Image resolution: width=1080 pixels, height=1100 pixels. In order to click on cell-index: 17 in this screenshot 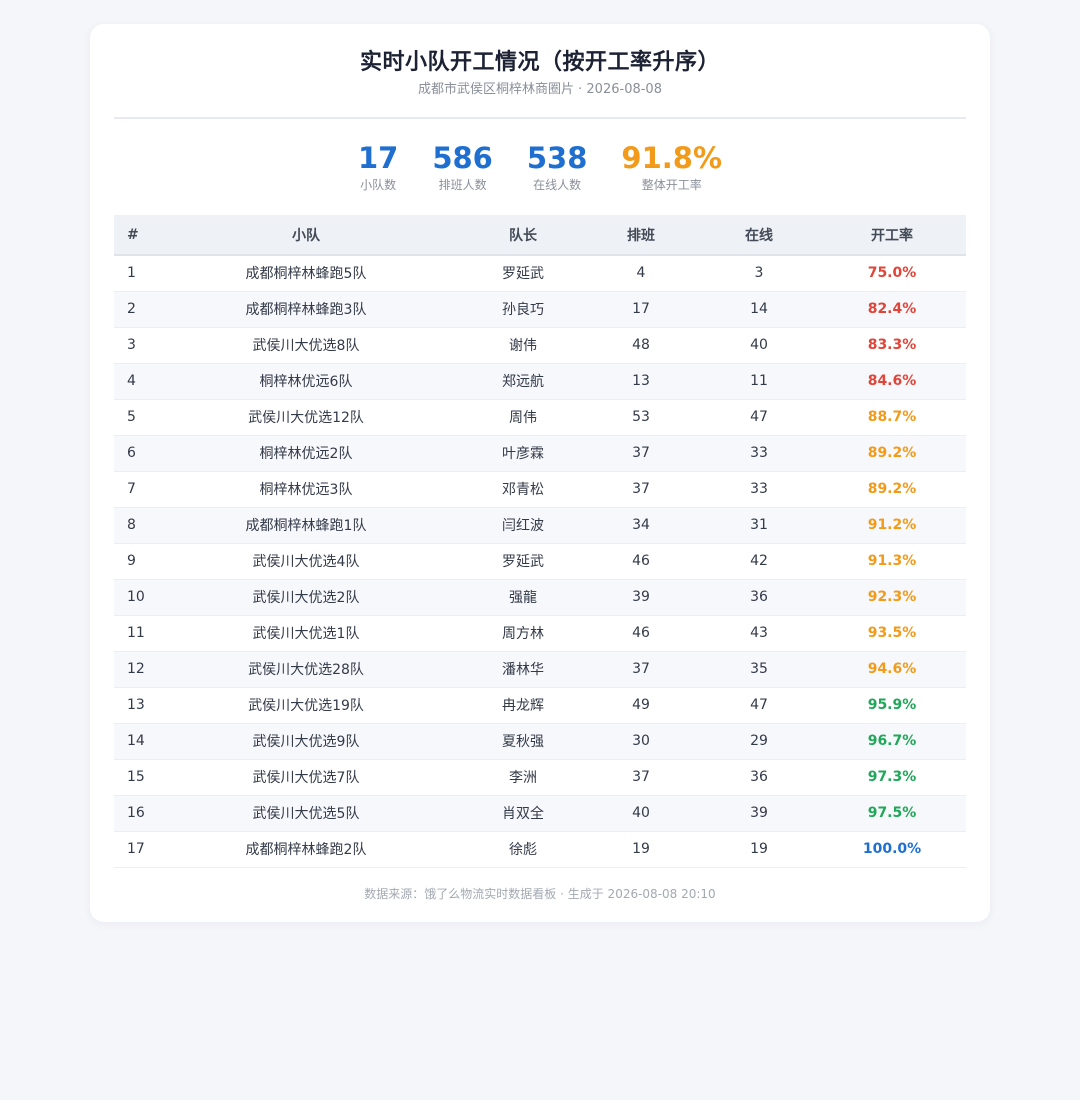, I will do `click(131, 849)`.